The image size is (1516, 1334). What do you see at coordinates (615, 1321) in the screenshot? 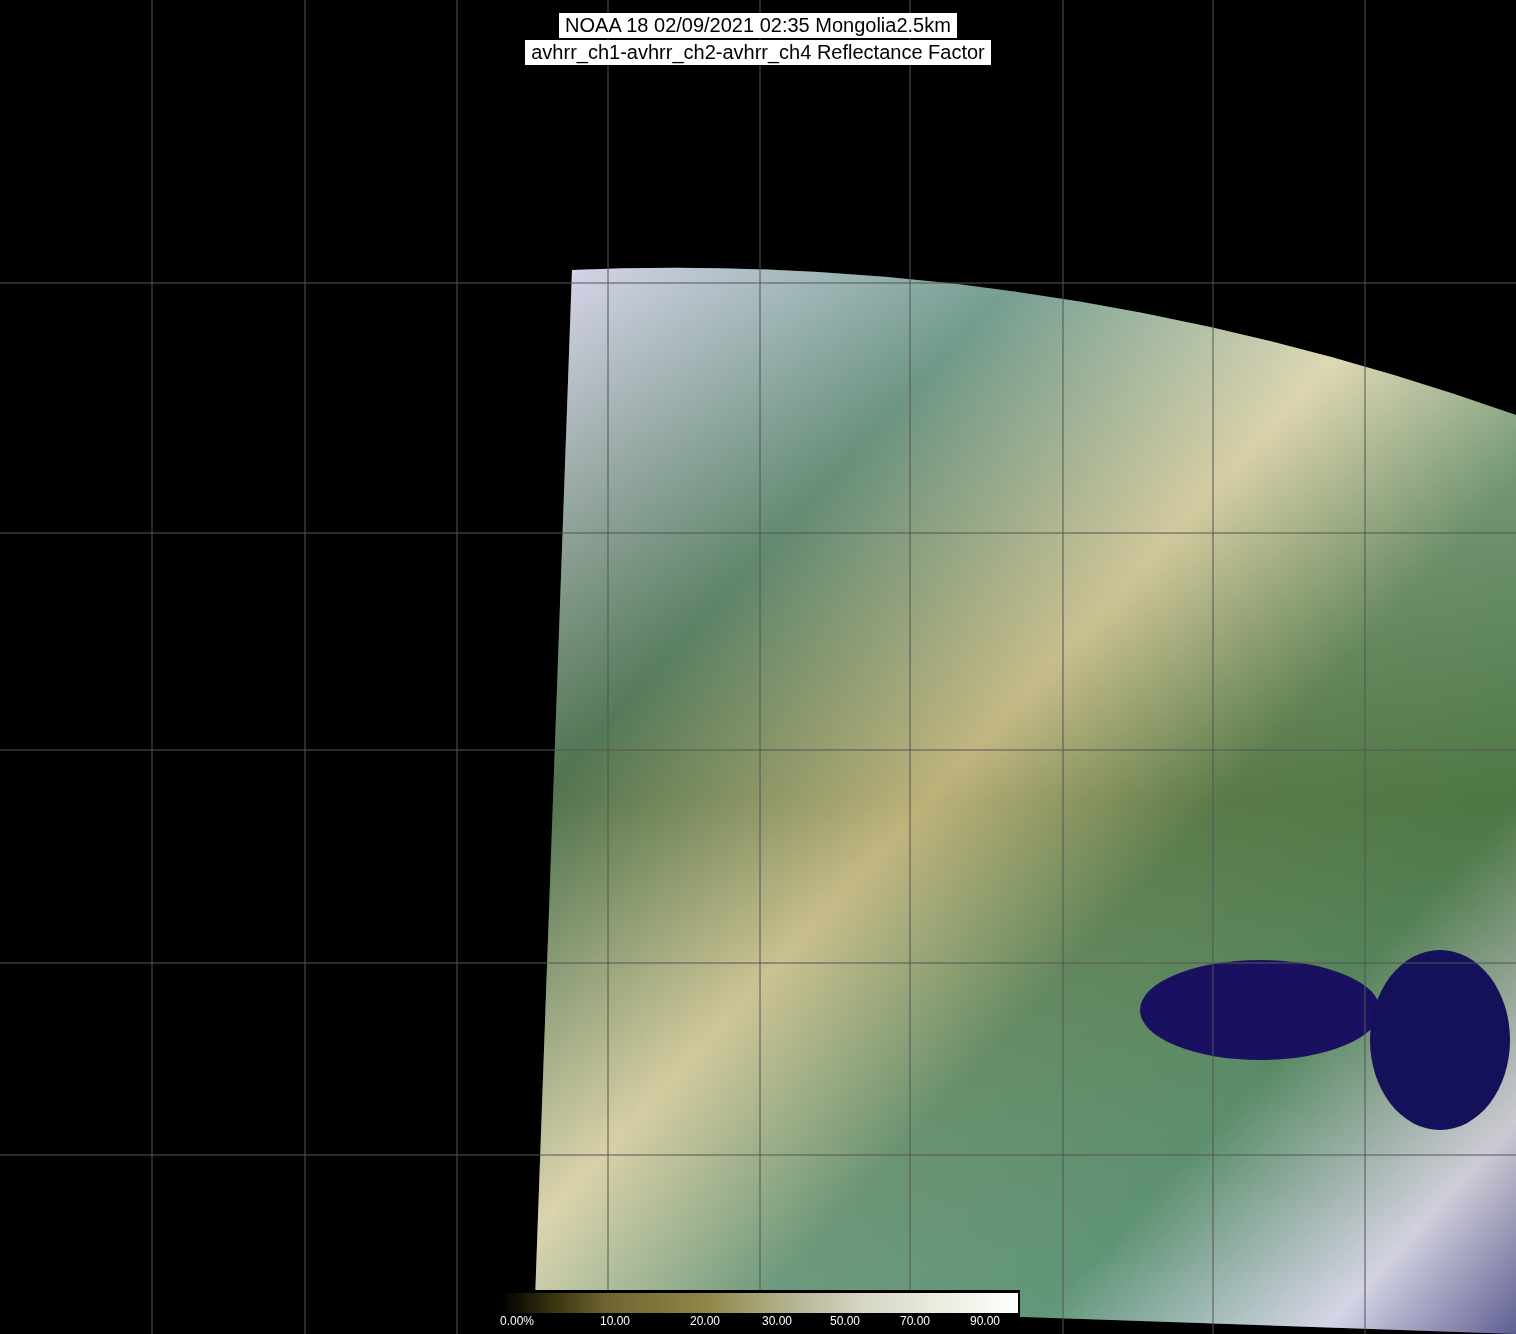
I see `scale-label: 10.00` at bounding box center [615, 1321].